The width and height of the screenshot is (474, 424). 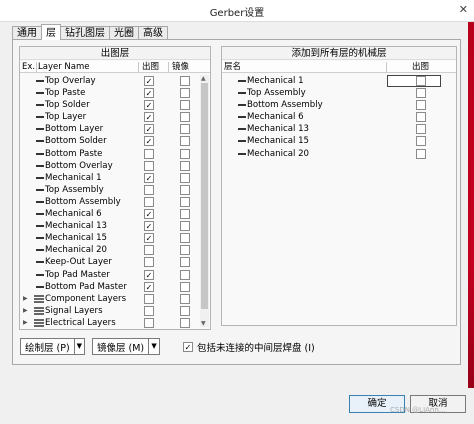 I want to click on plot-layers-scrollbar: ▲ ▼, so click(x=204, y=201).